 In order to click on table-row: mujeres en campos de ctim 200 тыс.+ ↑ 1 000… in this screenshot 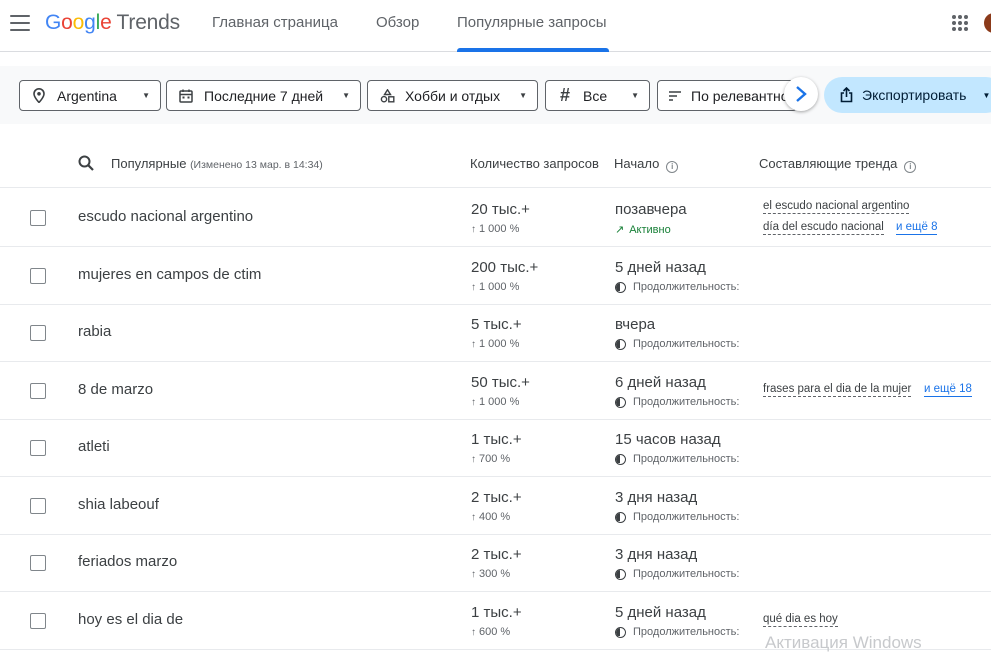, I will do `click(495, 276)`.